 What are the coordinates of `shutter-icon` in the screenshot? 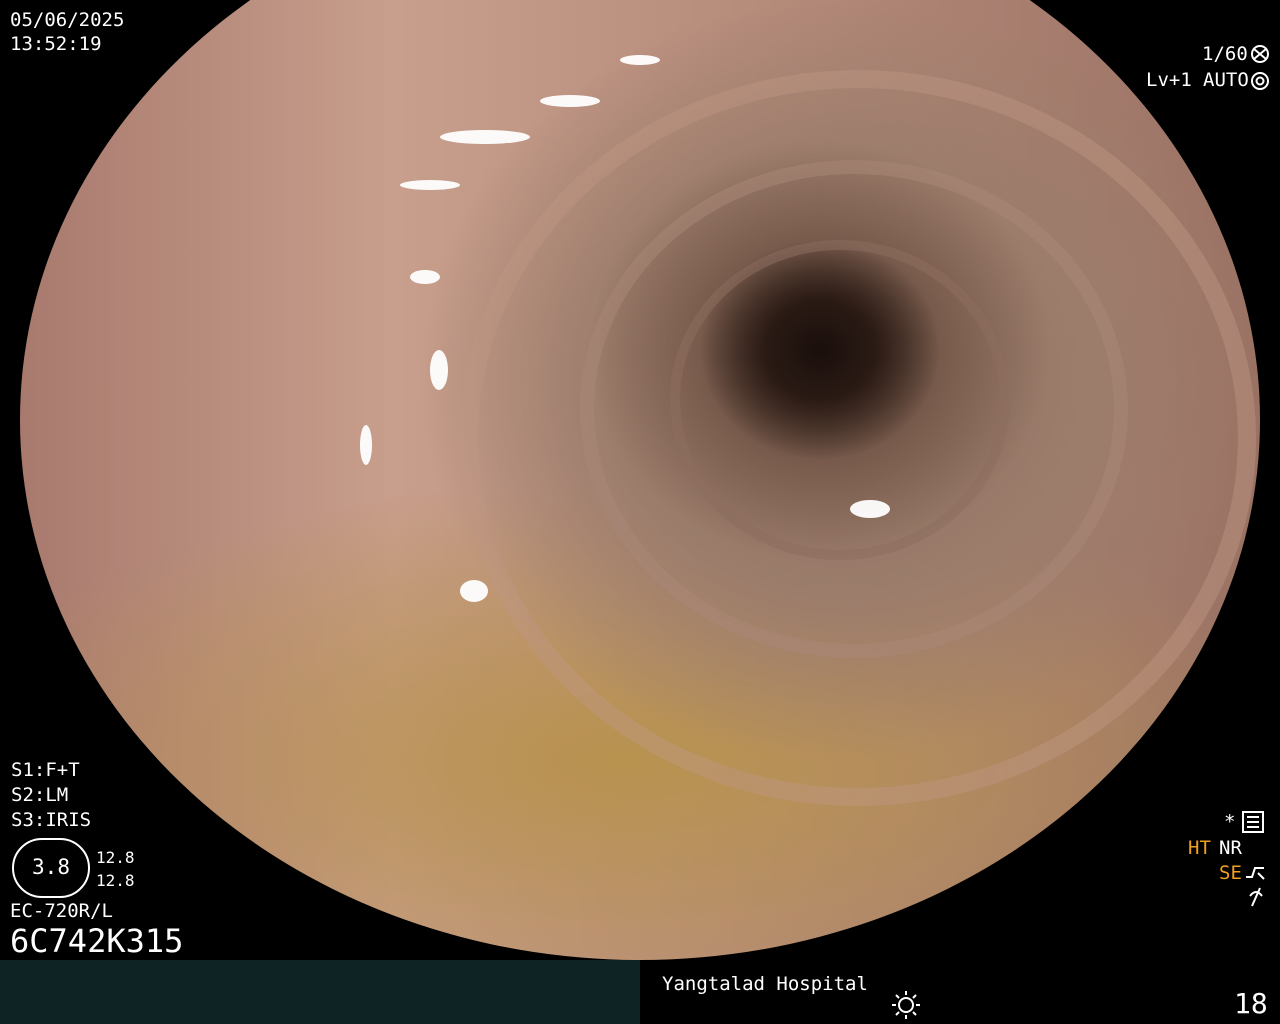 It's located at (1260, 54).